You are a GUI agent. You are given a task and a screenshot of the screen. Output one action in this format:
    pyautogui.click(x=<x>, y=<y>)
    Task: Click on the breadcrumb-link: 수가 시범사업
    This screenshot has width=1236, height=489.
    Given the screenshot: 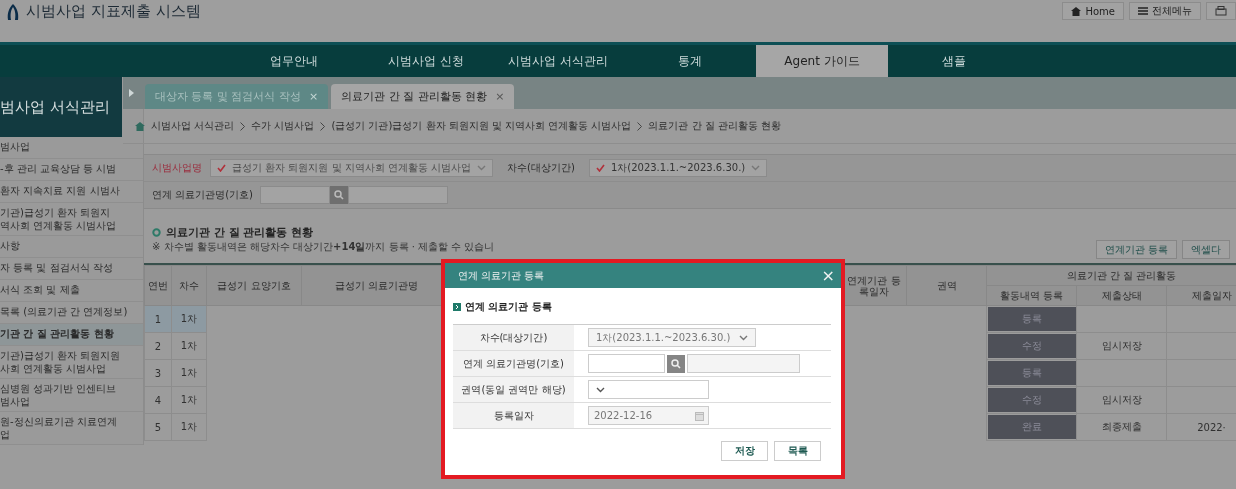 What is the action you would take?
    pyautogui.click(x=283, y=126)
    